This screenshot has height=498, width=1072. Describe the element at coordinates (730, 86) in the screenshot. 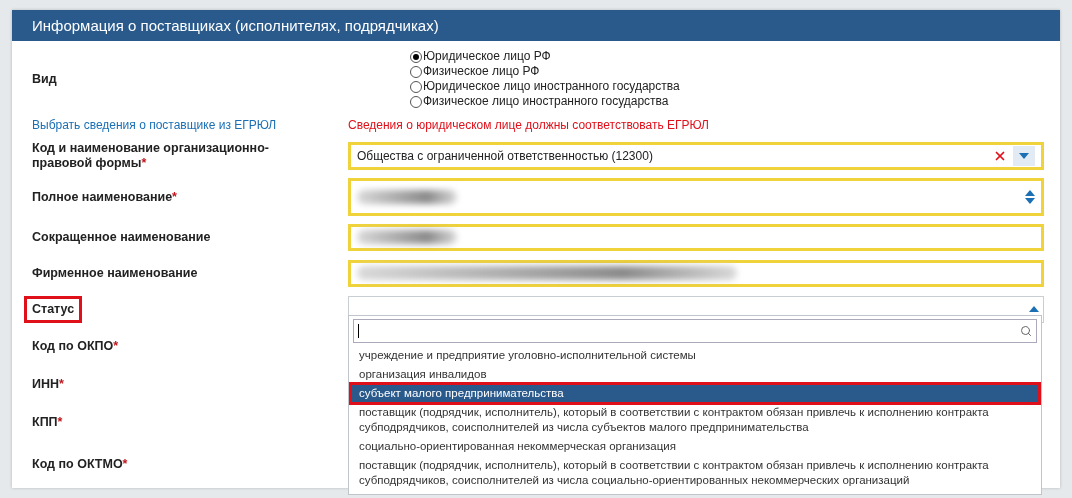

I see `radio-option: Юридическое лицо иностранного государства` at that location.